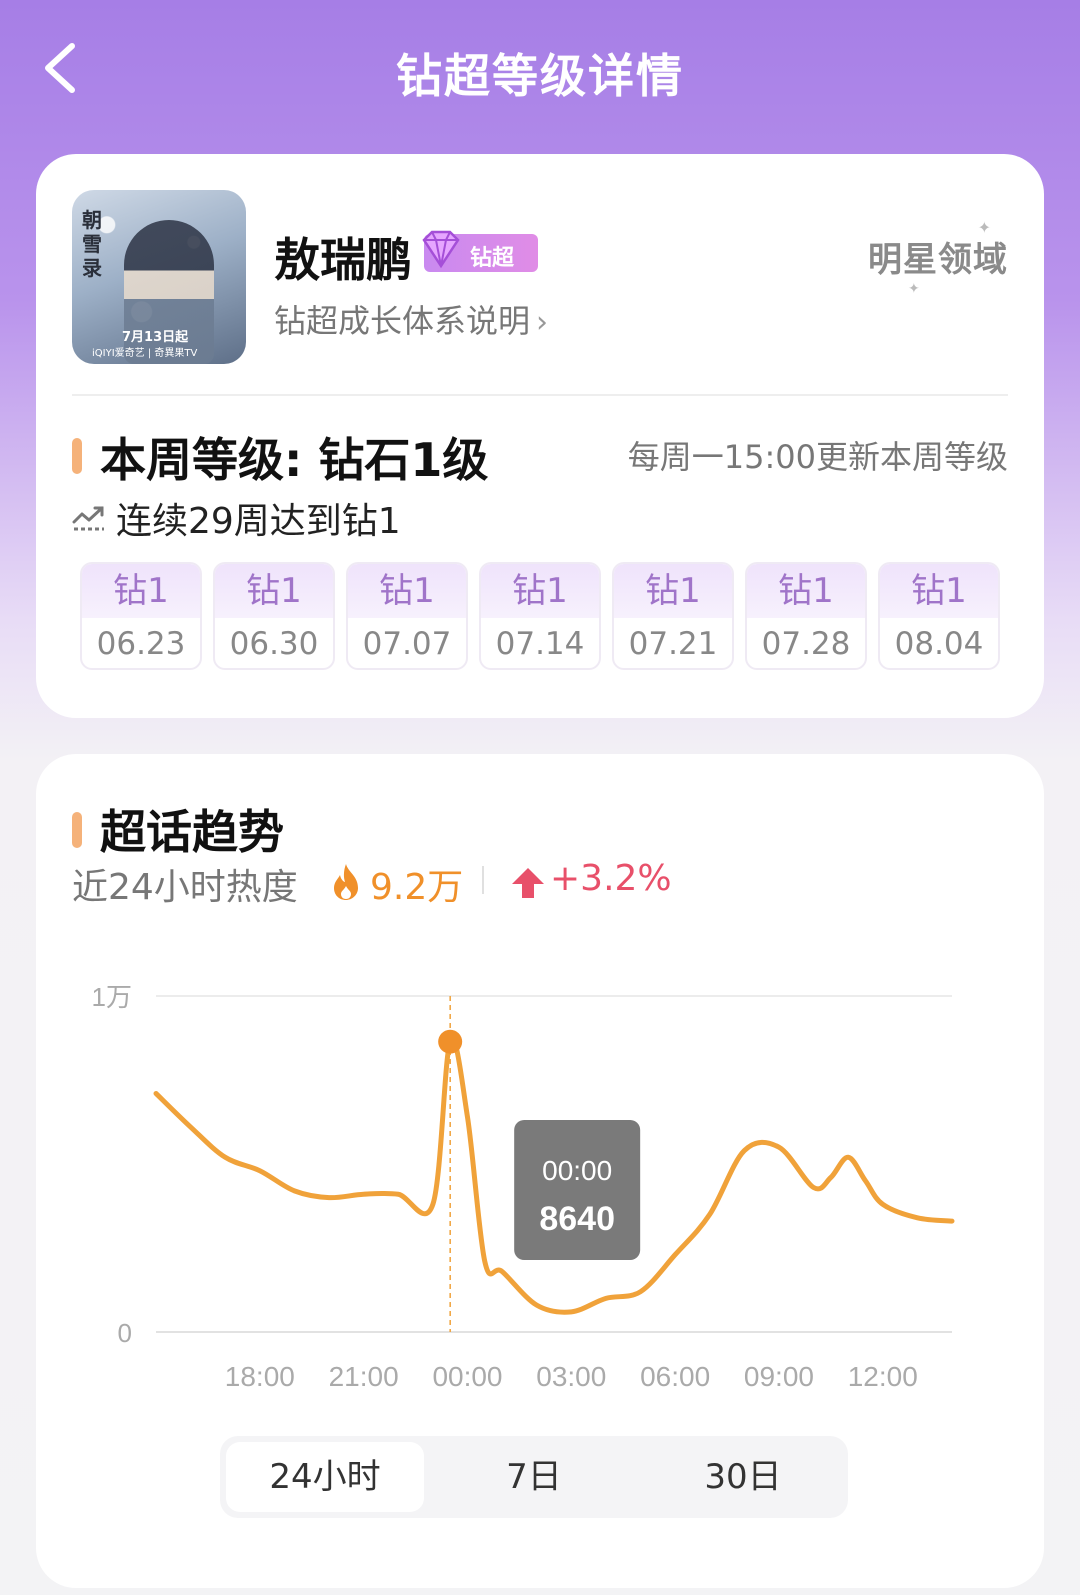 Image resolution: width=1080 pixels, height=1595 pixels. Describe the element at coordinates (185, 887) in the screenshot. I see `heat-label: 近24小时热度` at that location.